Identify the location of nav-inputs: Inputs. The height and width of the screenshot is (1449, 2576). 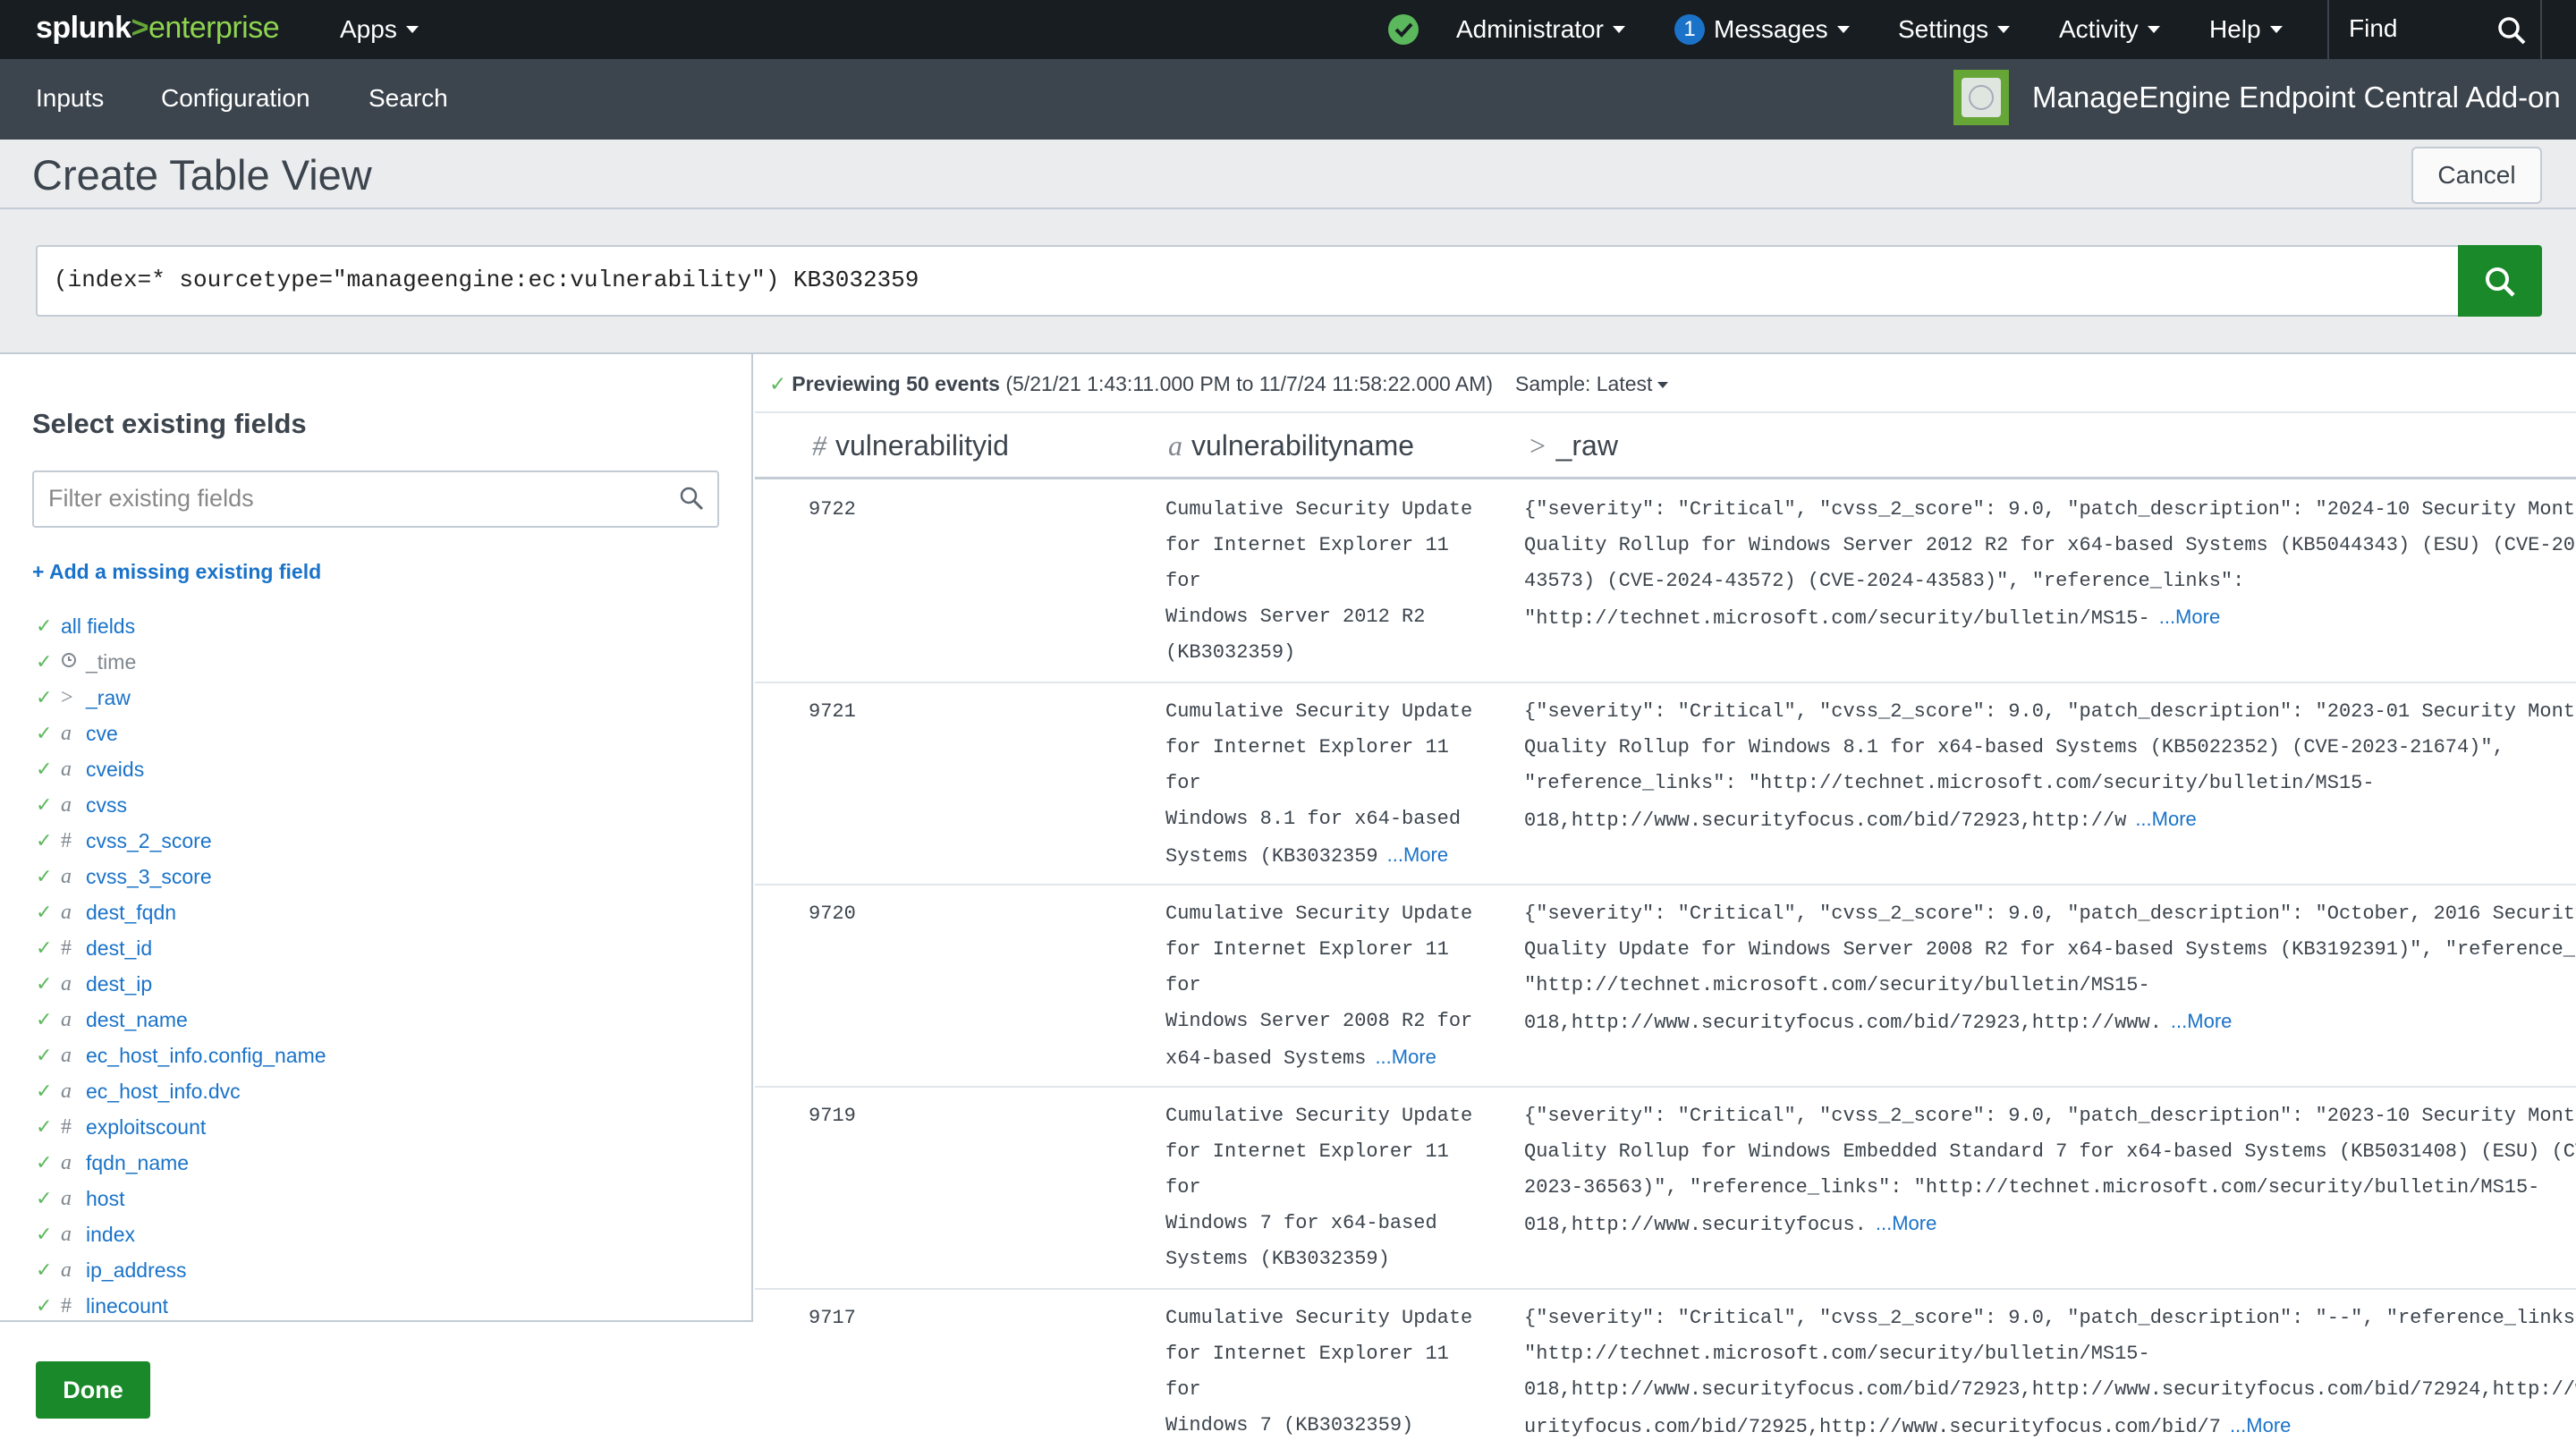
(70, 98).